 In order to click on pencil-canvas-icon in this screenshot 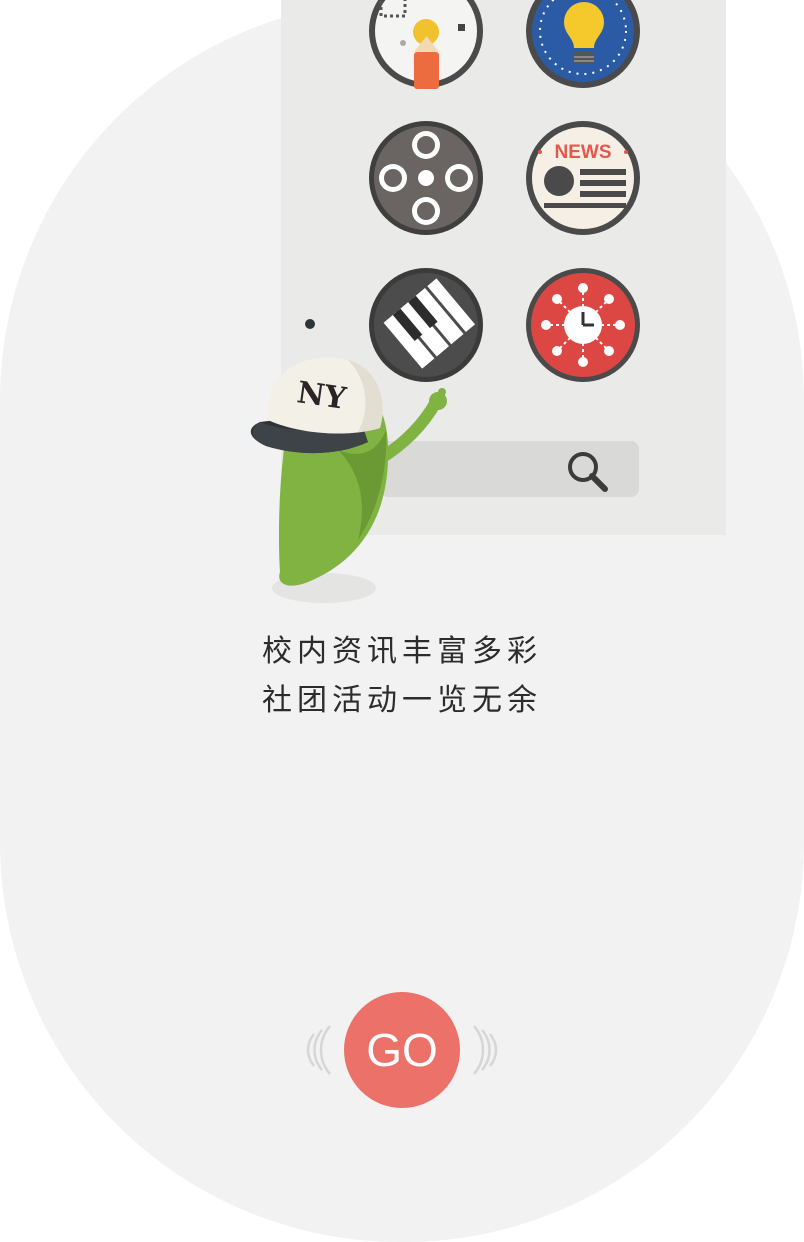, I will do `click(426, 45)`.